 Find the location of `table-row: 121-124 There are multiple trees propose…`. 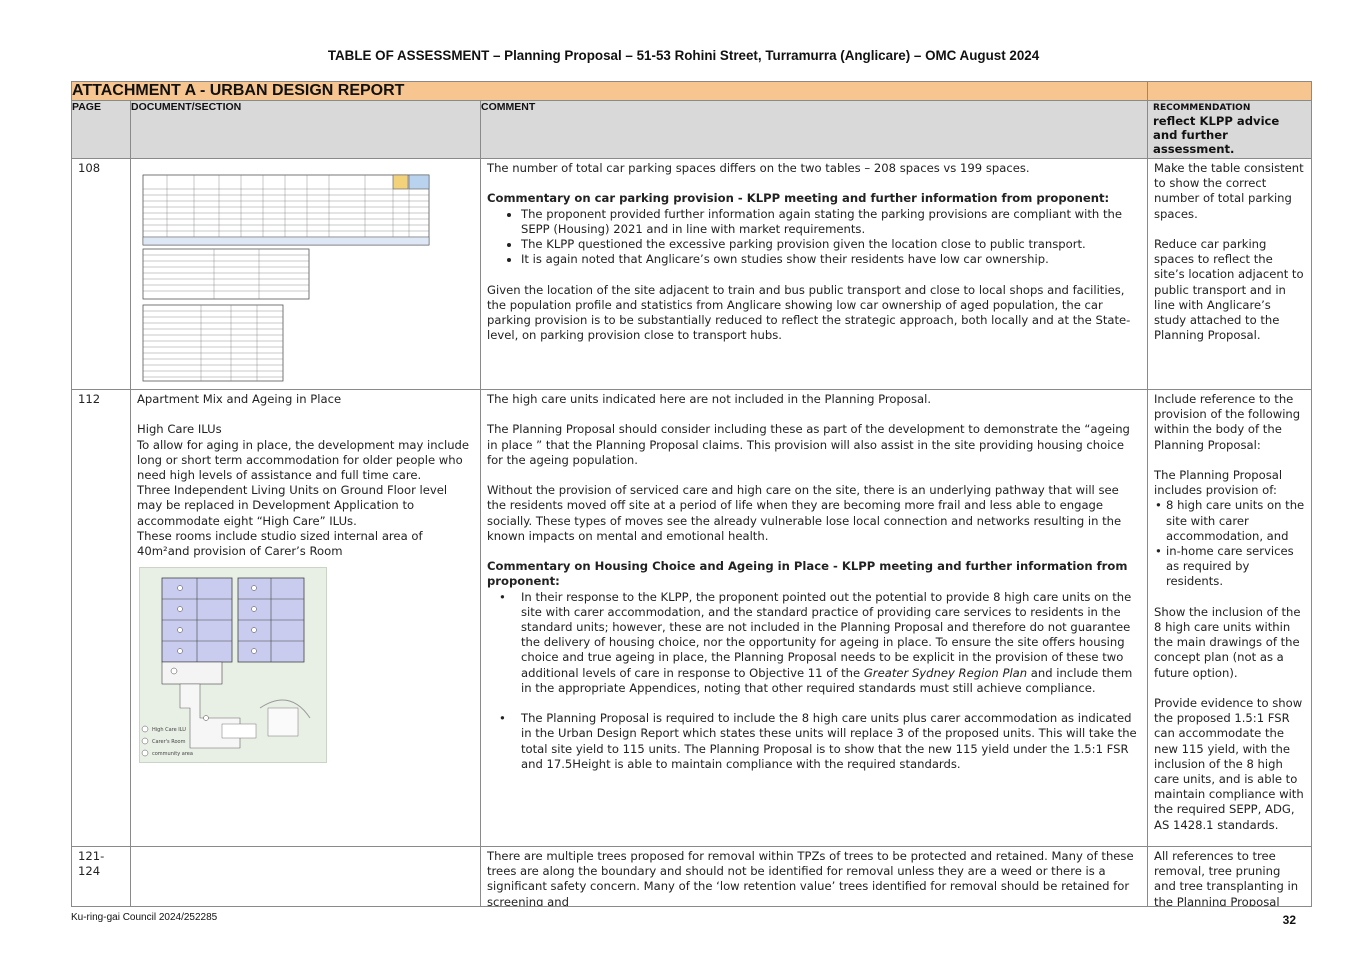

table-row: 121-124 There are multiple trees propose… is located at coordinates (692, 876).